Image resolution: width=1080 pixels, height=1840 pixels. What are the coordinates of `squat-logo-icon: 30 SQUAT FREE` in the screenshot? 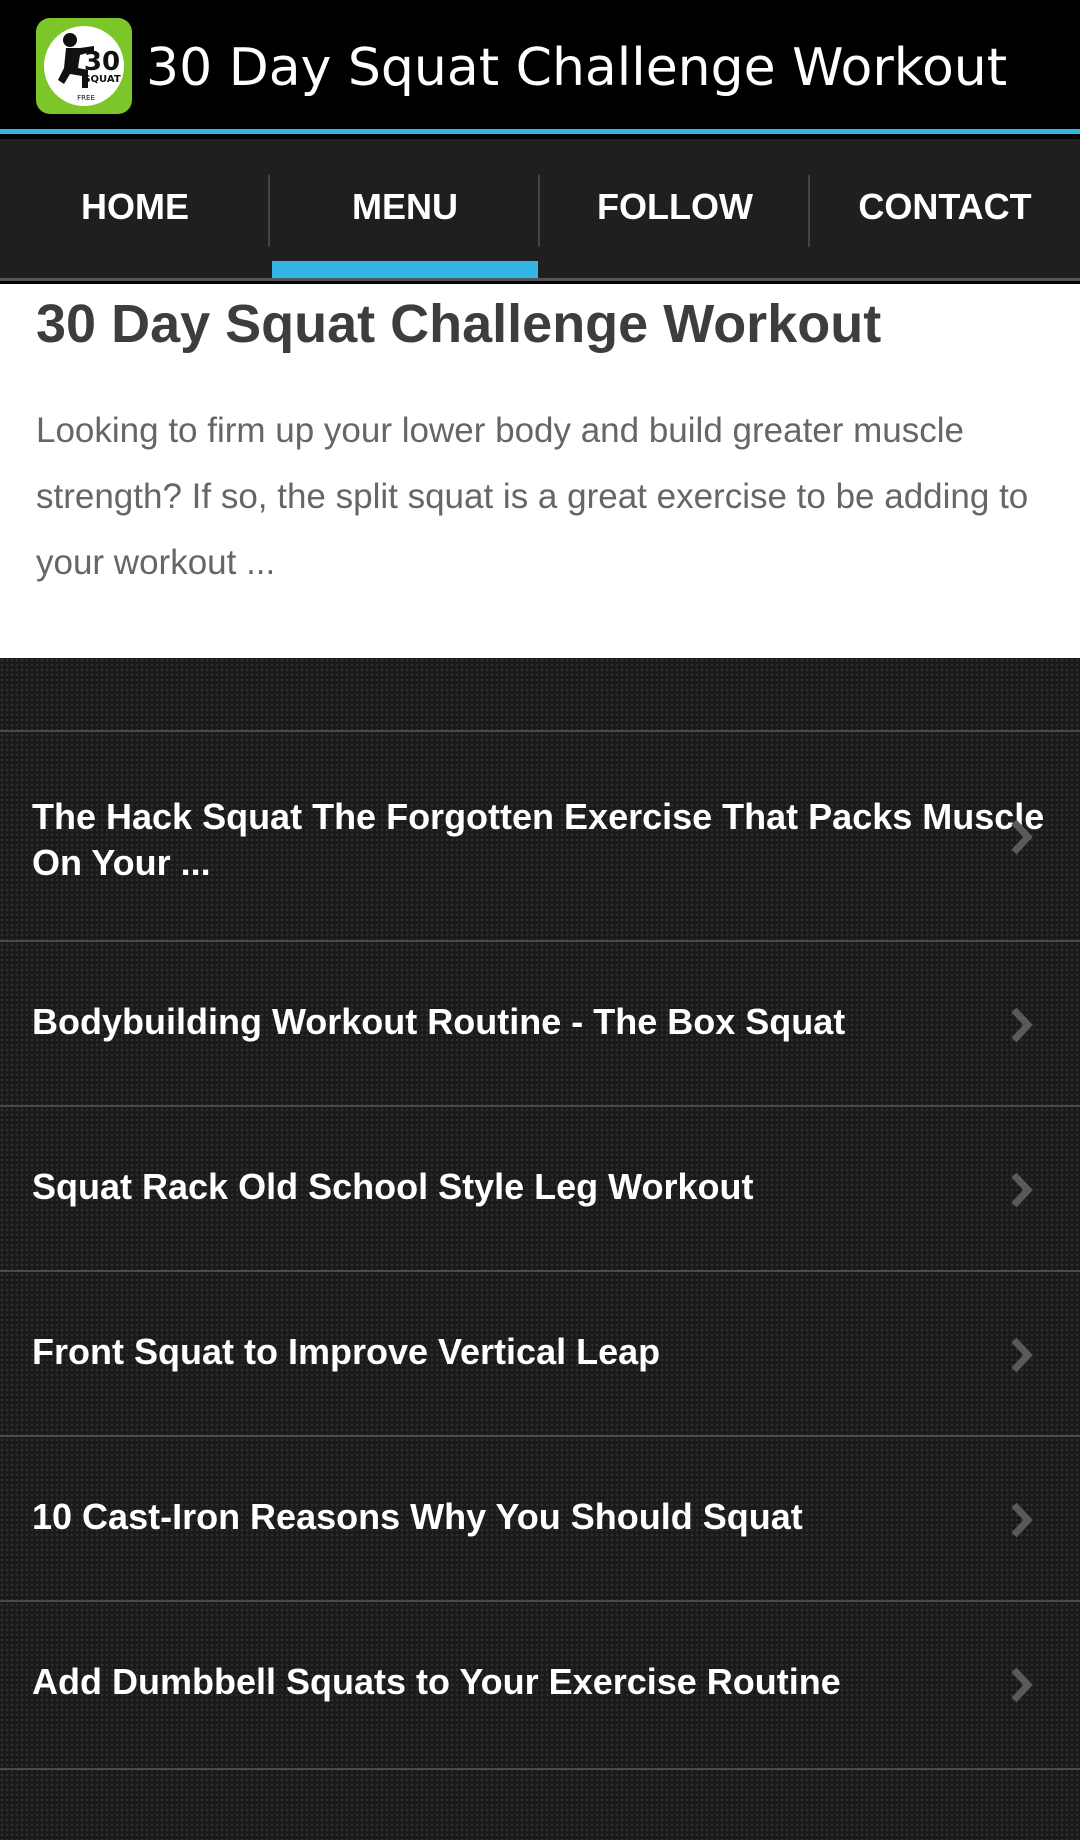 It's located at (84, 66).